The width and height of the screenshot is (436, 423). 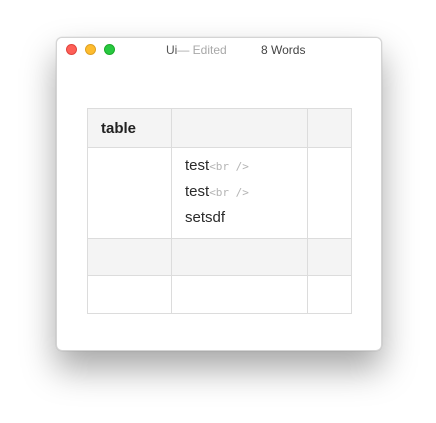 What do you see at coordinates (205, 217) in the screenshot?
I see `line-text: setsdf` at bounding box center [205, 217].